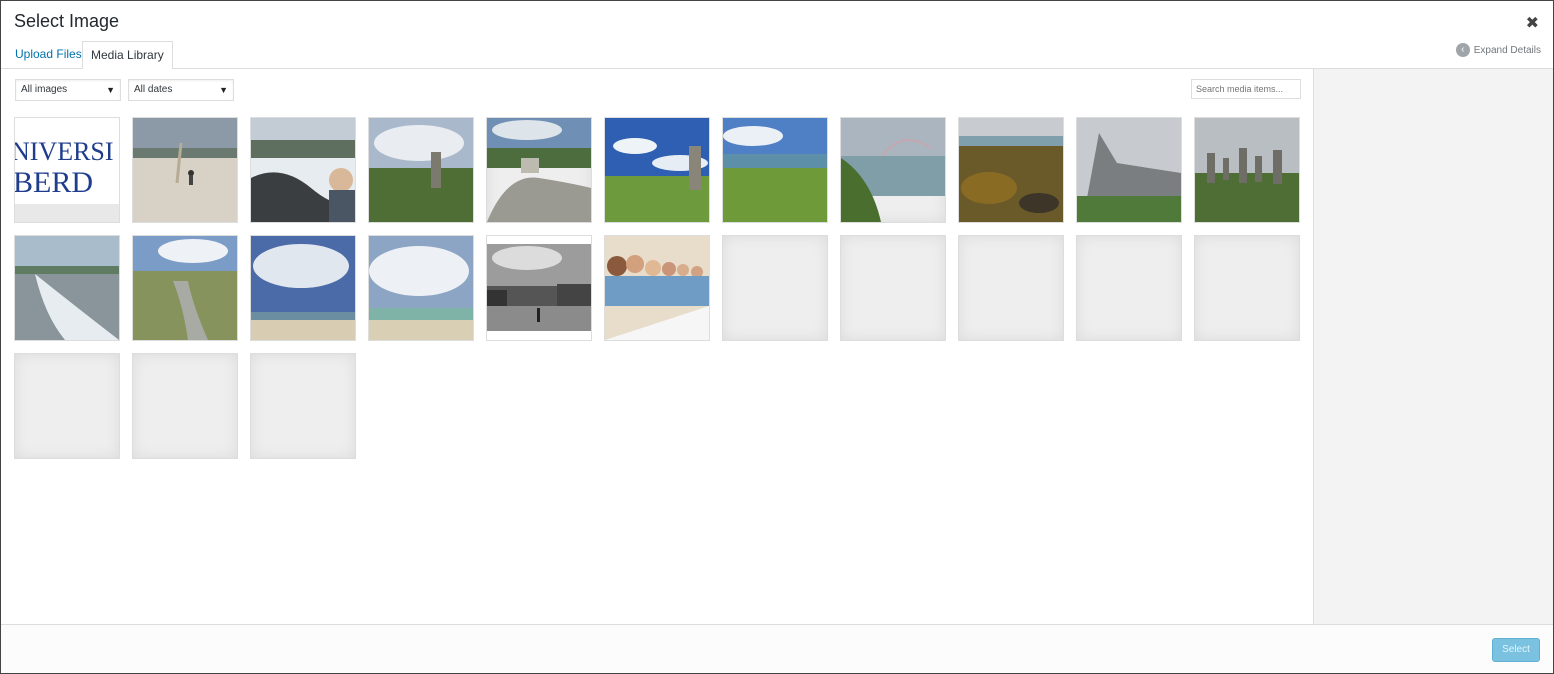 The height and width of the screenshot is (674, 1554). I want to click on expand-details-label: Expand Details, so click(1507, 50).